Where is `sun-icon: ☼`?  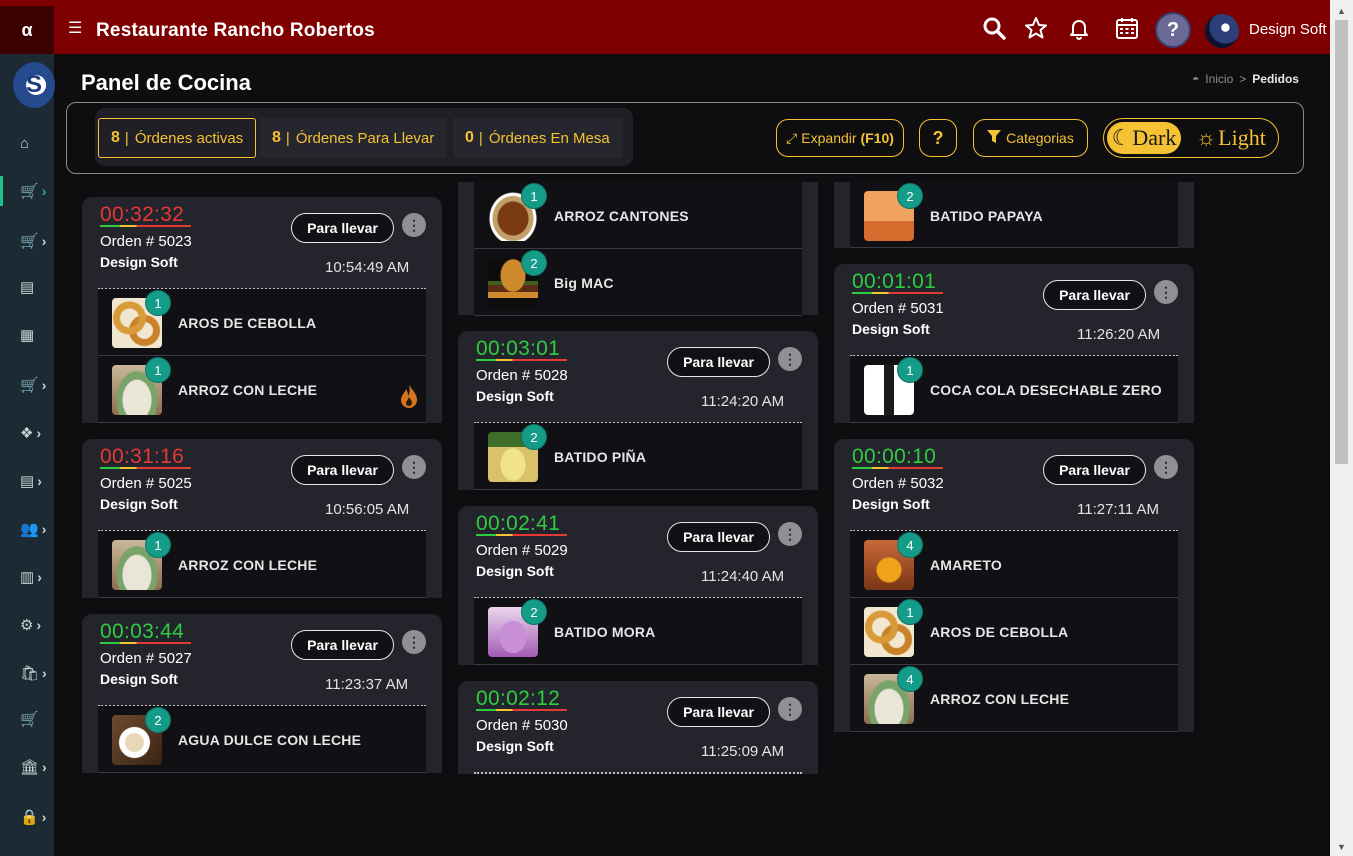 sun-icon: ☼ is located at coordinates (1206, 137).